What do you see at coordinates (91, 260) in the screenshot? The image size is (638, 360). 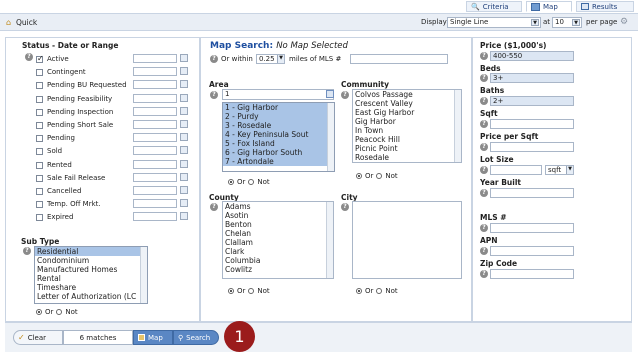 I see `list-item: Condominium` at bounding box center [91, 260].